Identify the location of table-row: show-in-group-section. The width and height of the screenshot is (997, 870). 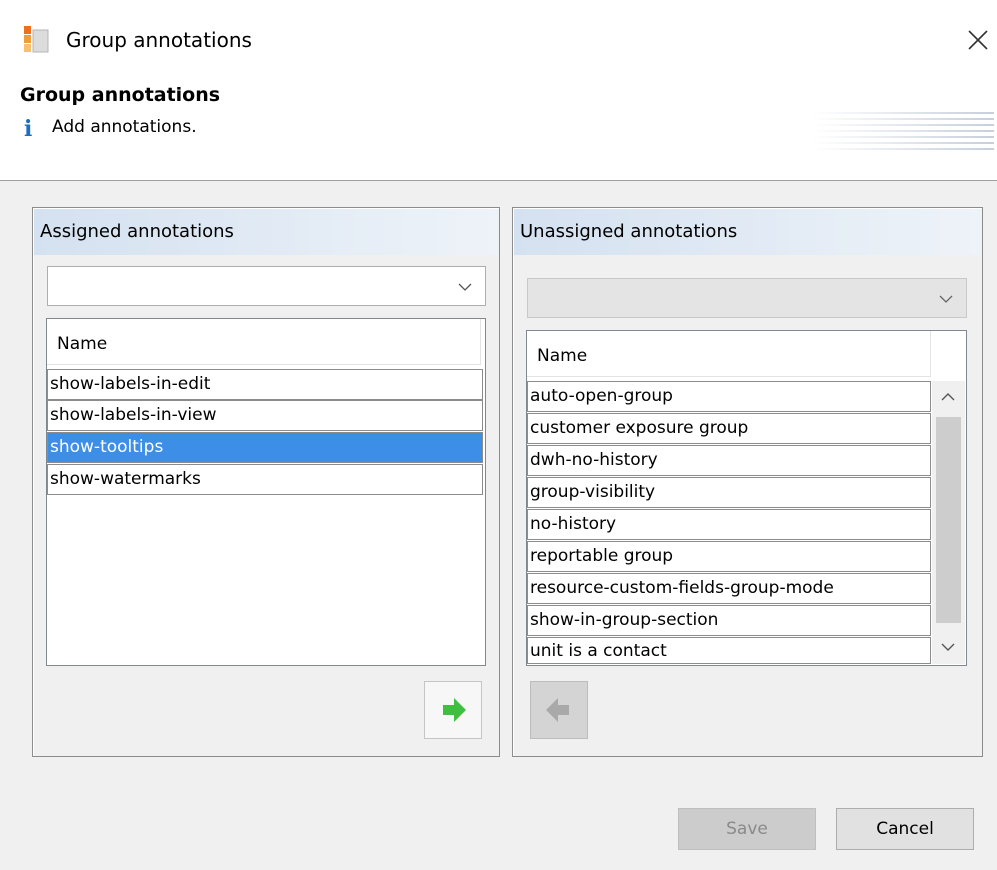
(729, 620).